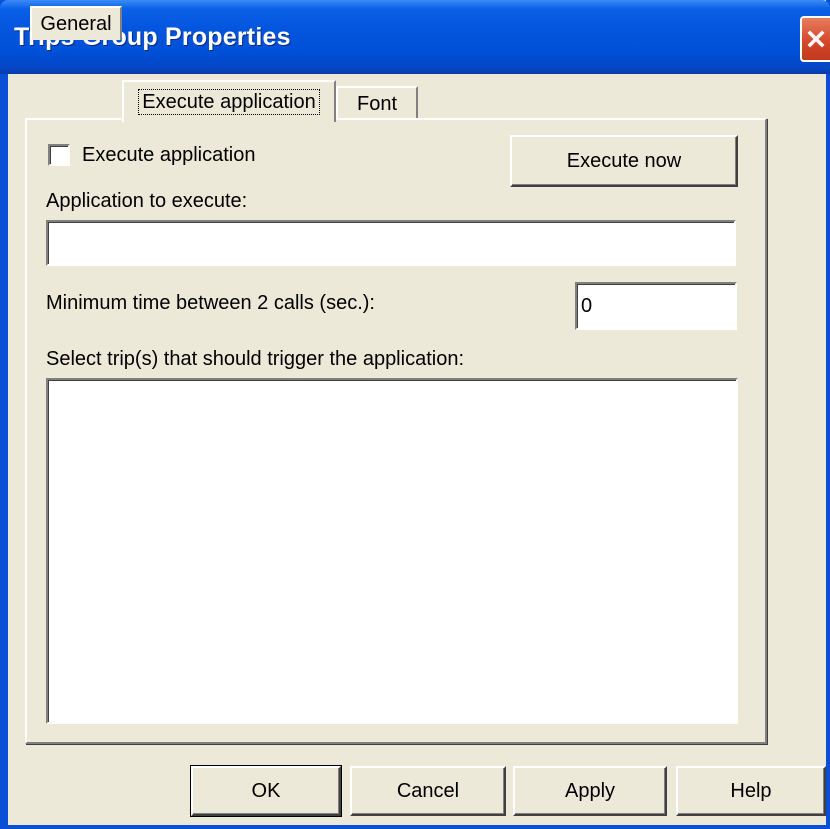 The width and height of the screenshot is (830, 829). I want to click on close-button, so click(815, 39).